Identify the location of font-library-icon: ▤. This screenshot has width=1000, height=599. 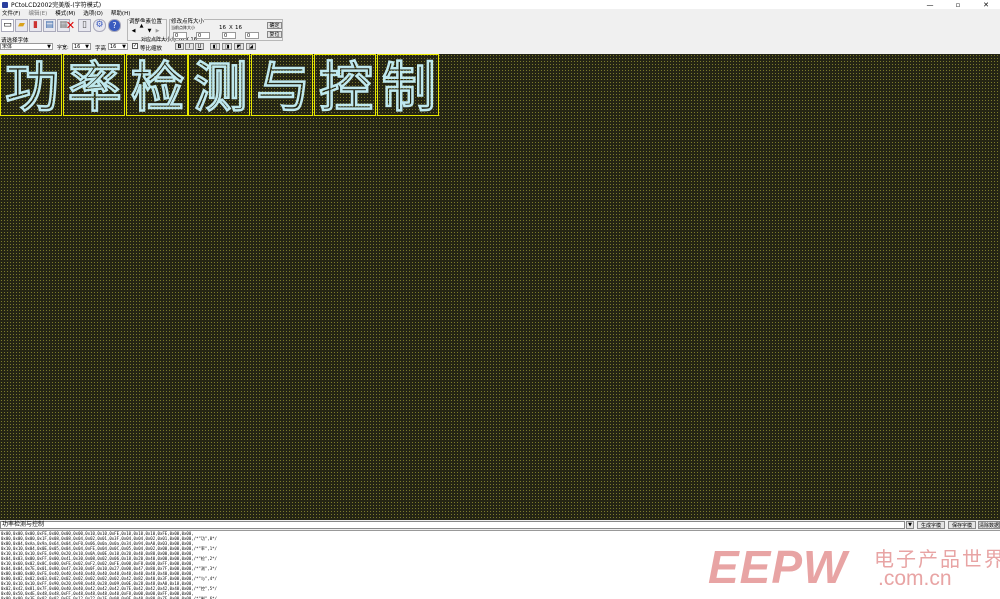
(49, 25).